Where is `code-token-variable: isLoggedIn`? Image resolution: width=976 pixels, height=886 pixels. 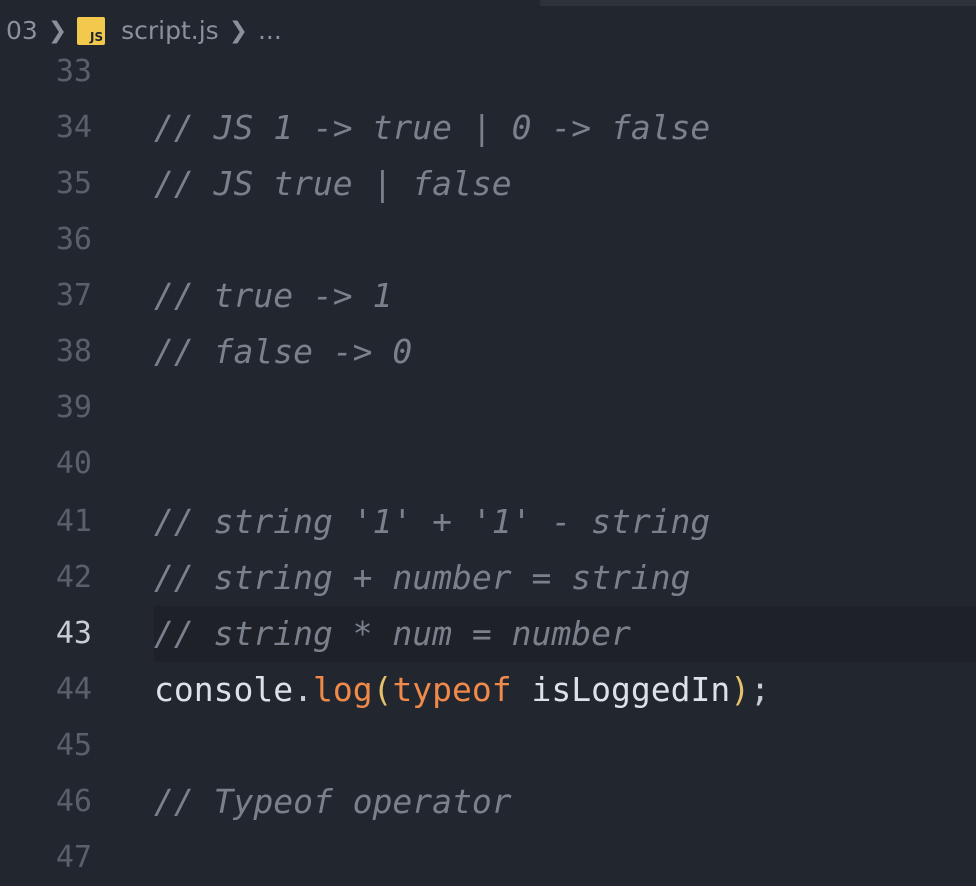 code-token-variable: isLoggedIn is located at coordinates (631, 689).